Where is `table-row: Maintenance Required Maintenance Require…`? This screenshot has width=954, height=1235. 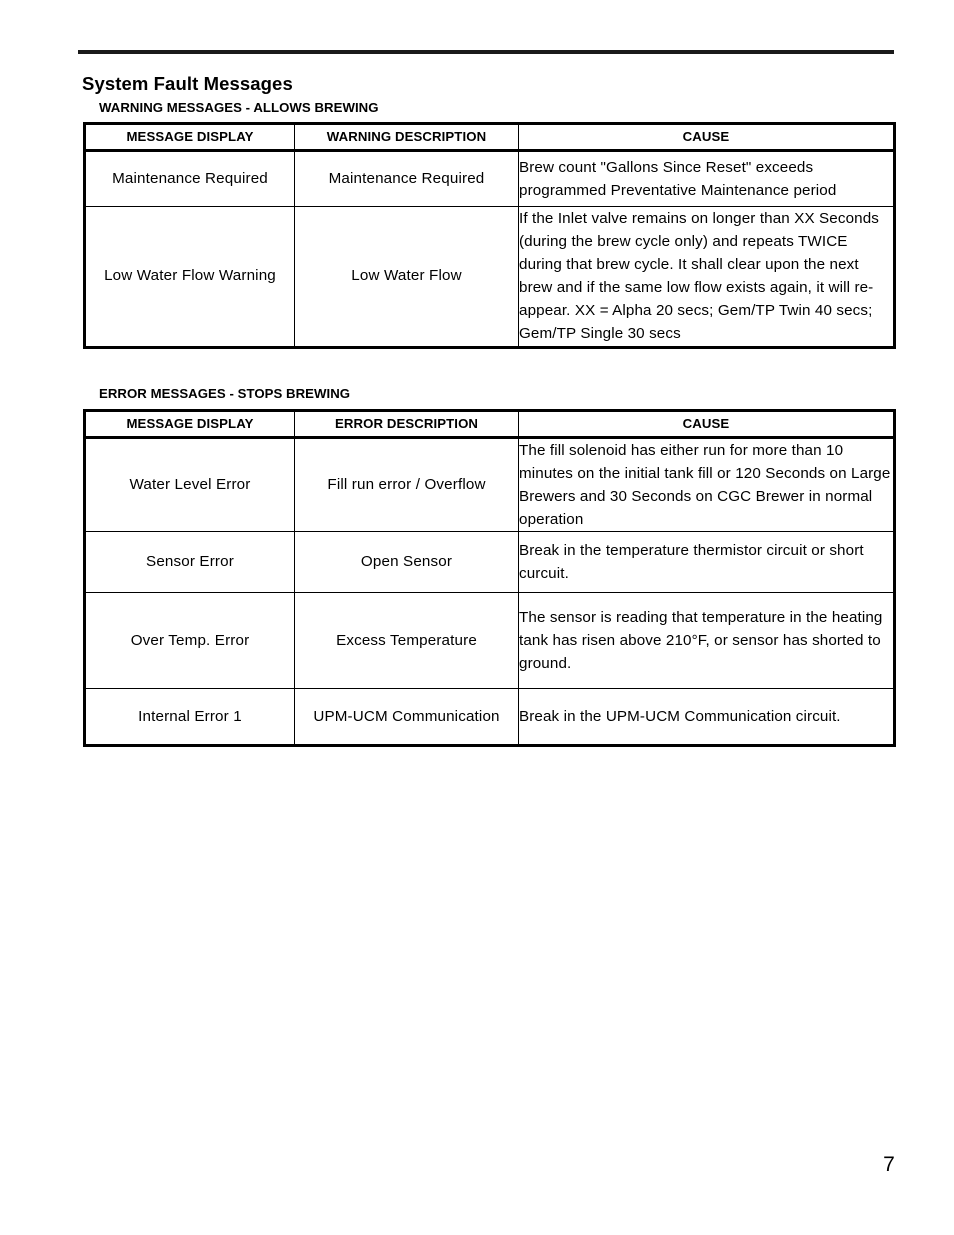 table-row: Maintenance Required Maintenance Require… is located at coordinates (489, 178).